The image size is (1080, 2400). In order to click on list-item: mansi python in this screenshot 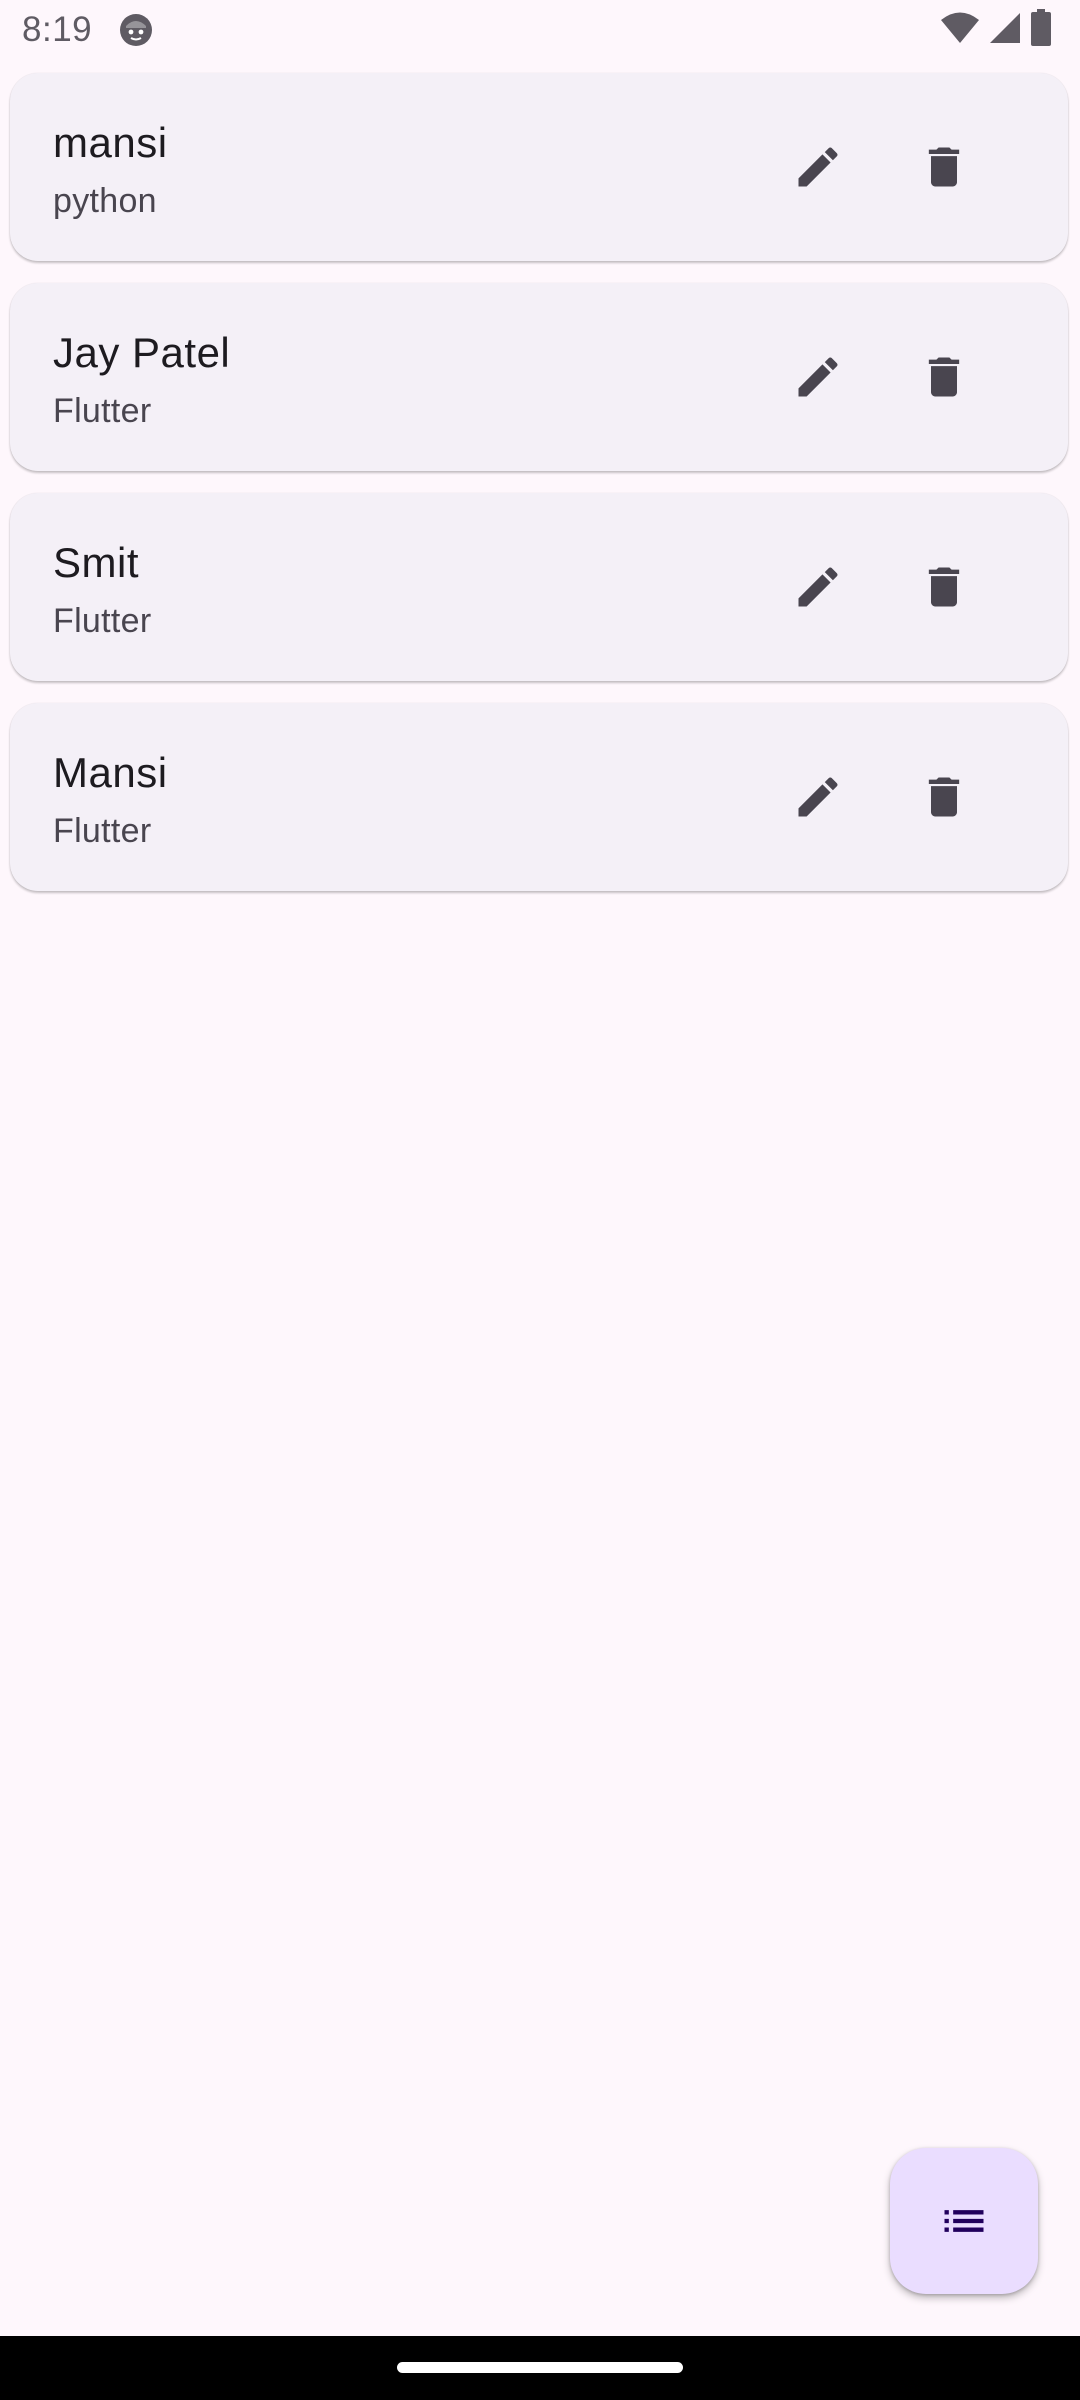, I will do `click(539, 167)`.